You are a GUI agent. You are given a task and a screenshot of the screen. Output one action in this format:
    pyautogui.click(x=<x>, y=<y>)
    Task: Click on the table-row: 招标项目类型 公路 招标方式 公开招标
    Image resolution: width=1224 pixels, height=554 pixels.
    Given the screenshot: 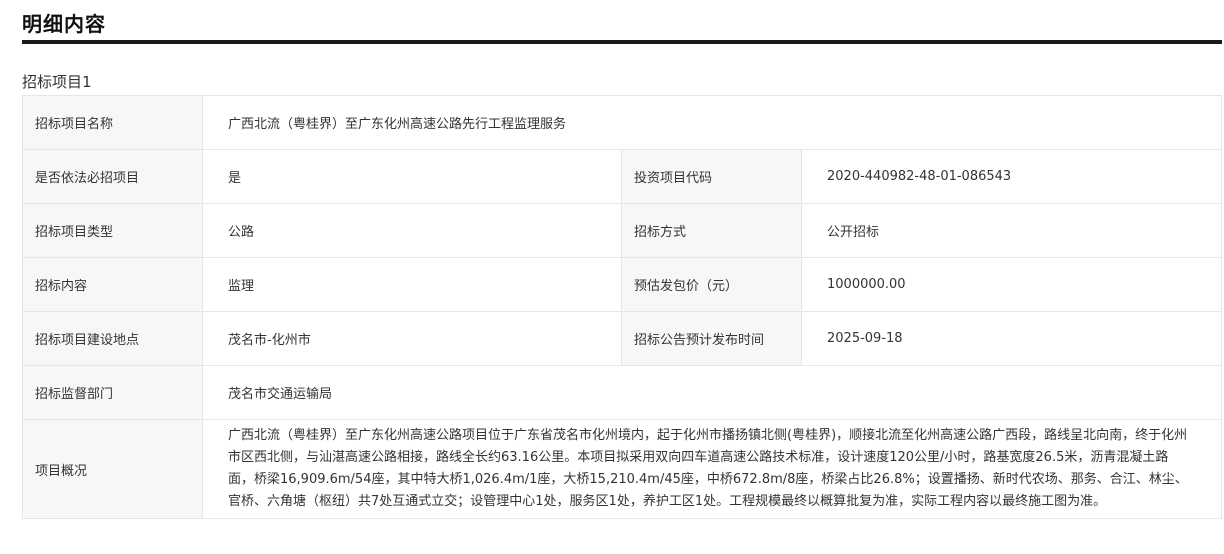 What is the action you would take?
    pyautogui.click(x=622, y=230)
    